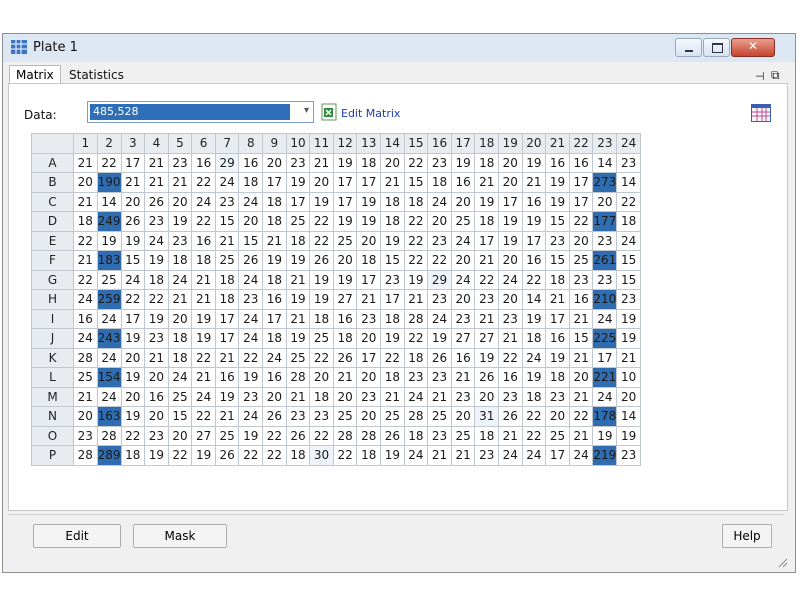  I want to click on column-header: 20, so click(534, 143).